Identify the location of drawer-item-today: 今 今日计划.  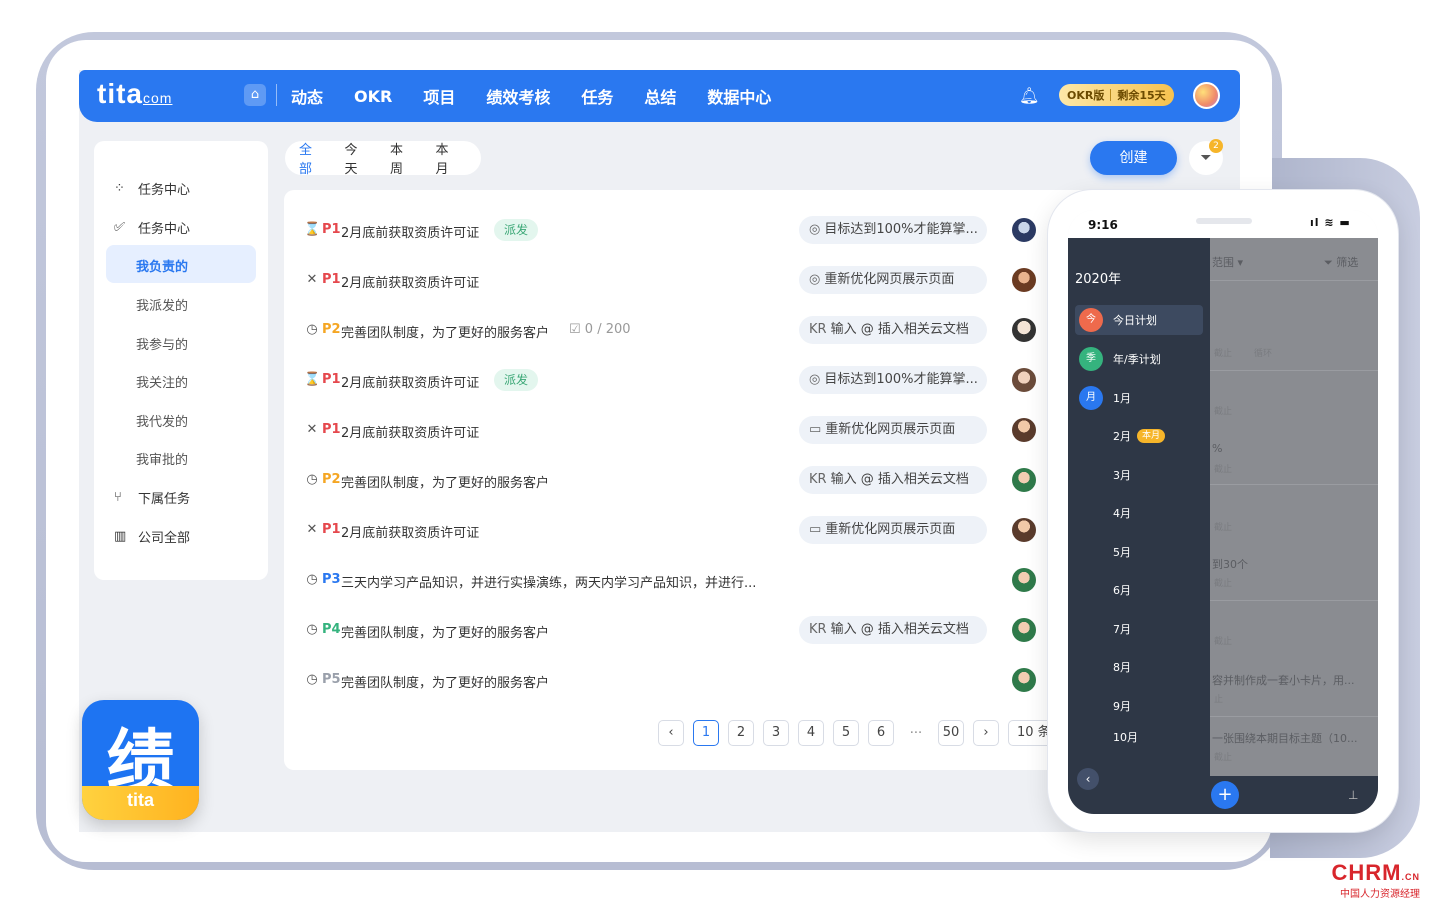
(1139, 320).